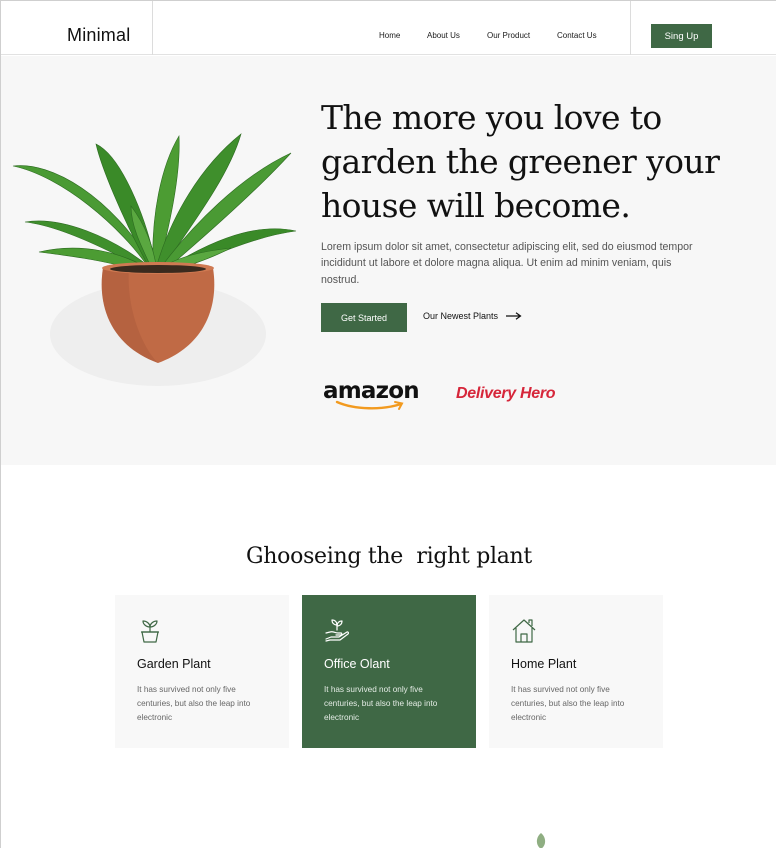  Describe the element at coordinates (364, 317) in the screenshot. I see `get-started-button: Get Started` at that location.